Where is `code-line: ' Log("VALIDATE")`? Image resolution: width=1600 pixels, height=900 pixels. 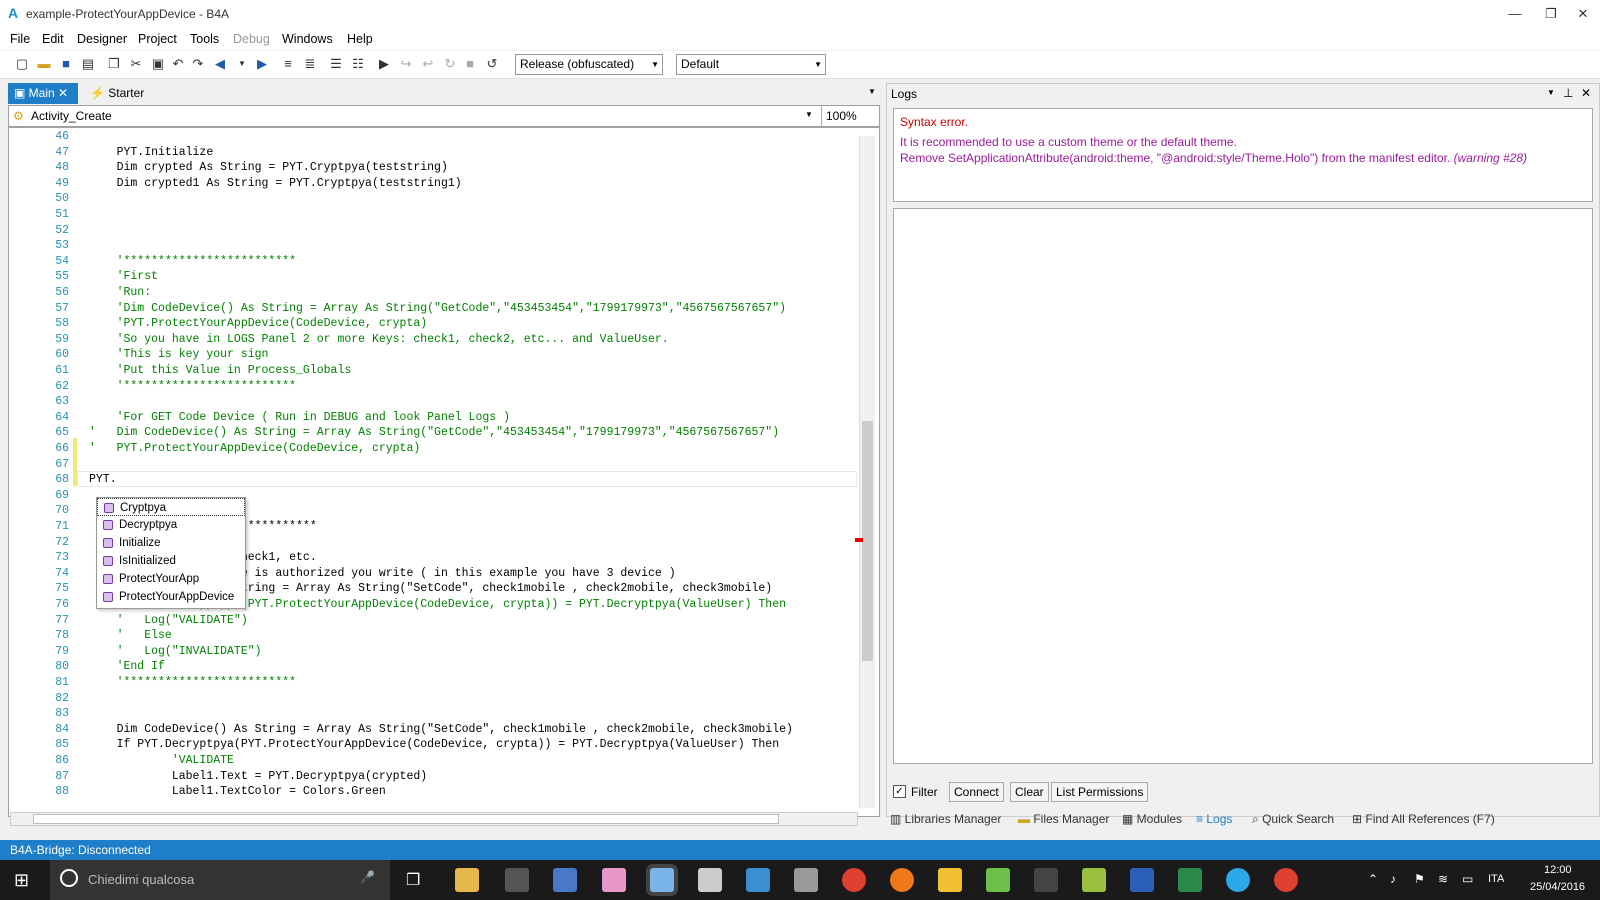
code-line: ' Log("VALIDATE") is located at coordinates (168, 620).